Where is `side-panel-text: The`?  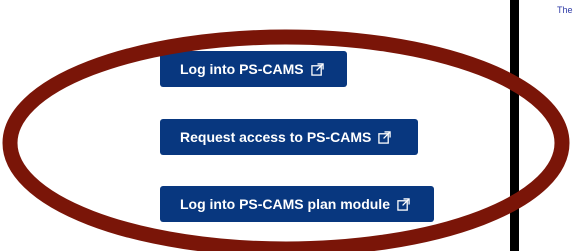
side-panel-text: The is located at coordinates (565, 10).